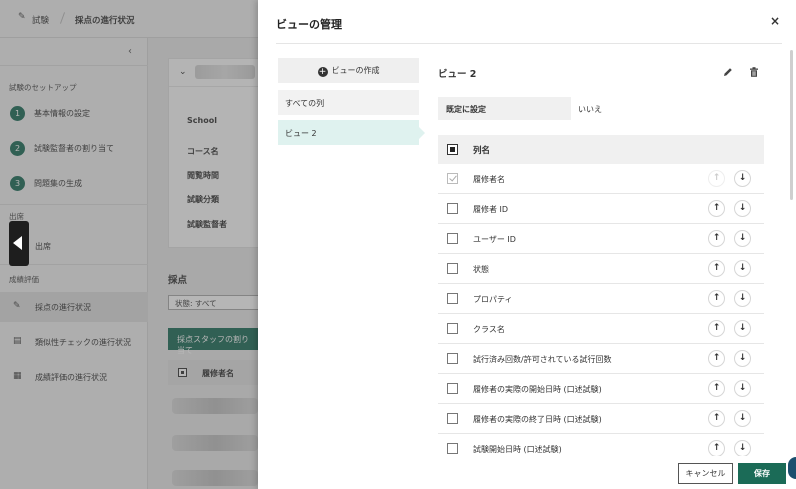  Describe the element at coordinates (542, 359) in the screenshot. I see `column-label: 試行済み回数/許可されている試行回数` at that location.